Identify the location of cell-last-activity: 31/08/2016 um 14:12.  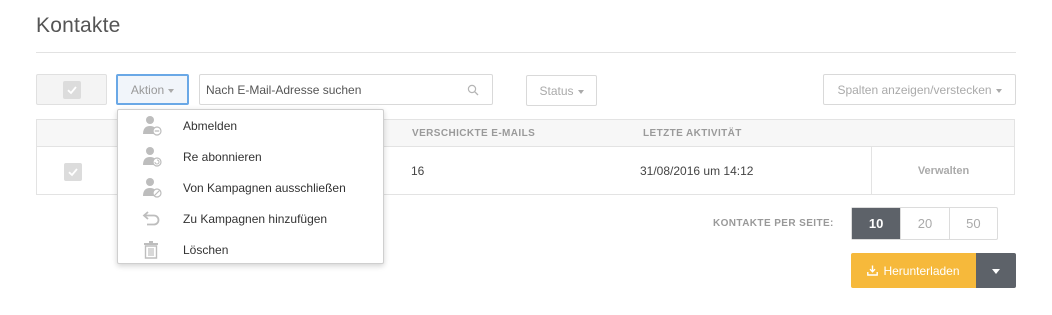
(697, 171).